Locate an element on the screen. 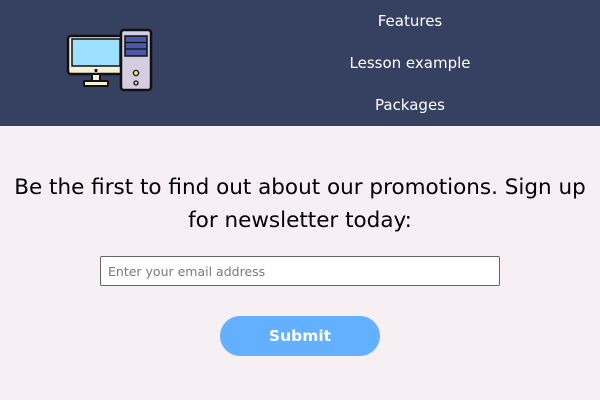  desktop-computer-icon is located at coordinates (111, 61).